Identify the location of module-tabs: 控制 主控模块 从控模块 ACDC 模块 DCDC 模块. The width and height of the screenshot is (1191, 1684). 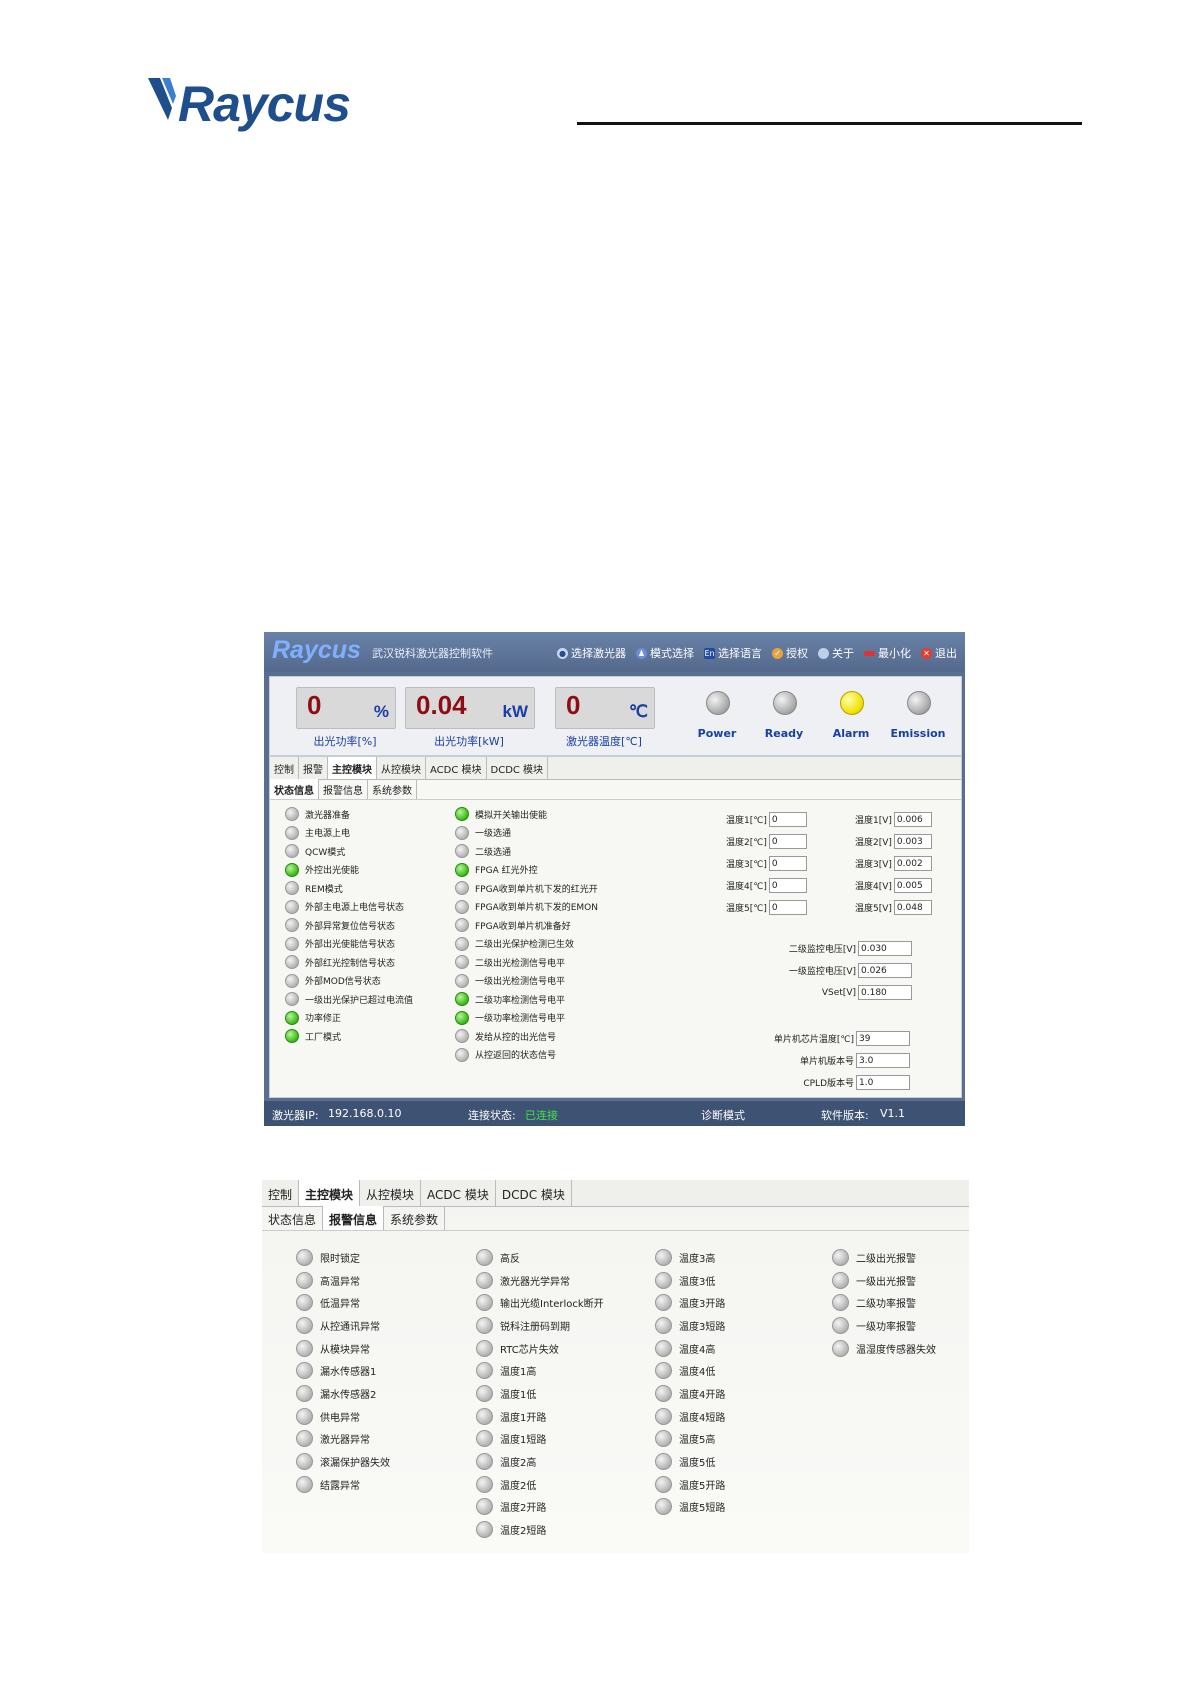
(615, 1193).